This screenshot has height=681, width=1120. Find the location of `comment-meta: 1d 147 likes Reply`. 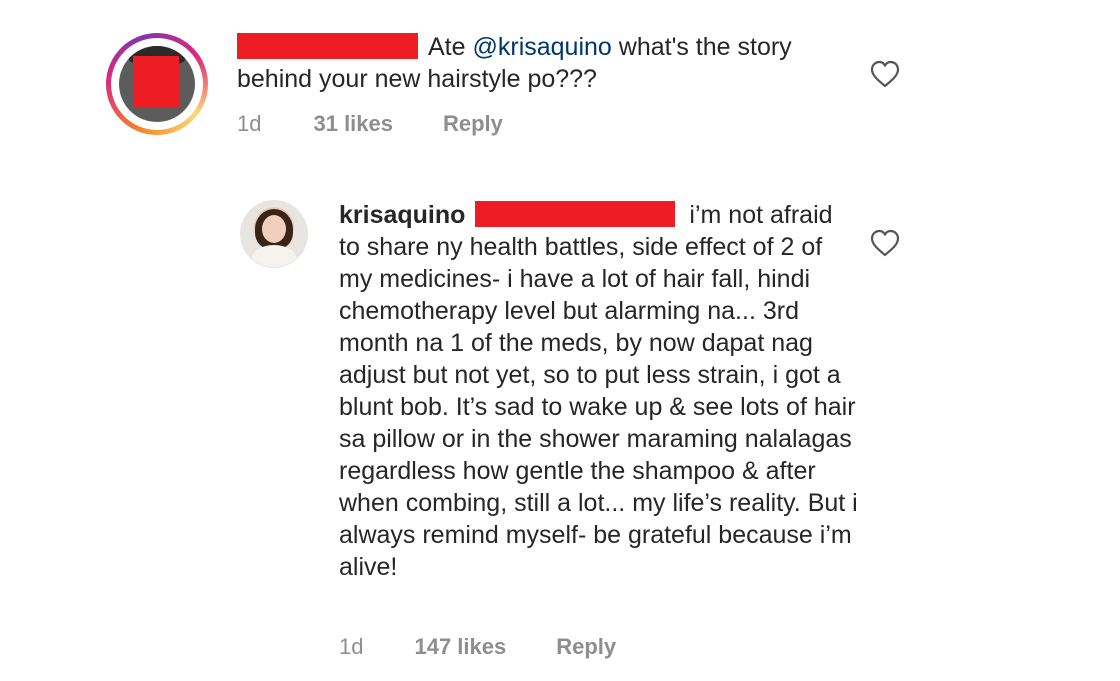

comment-meta: 1d 147 likes Reply is located at coordinates (477, 647).